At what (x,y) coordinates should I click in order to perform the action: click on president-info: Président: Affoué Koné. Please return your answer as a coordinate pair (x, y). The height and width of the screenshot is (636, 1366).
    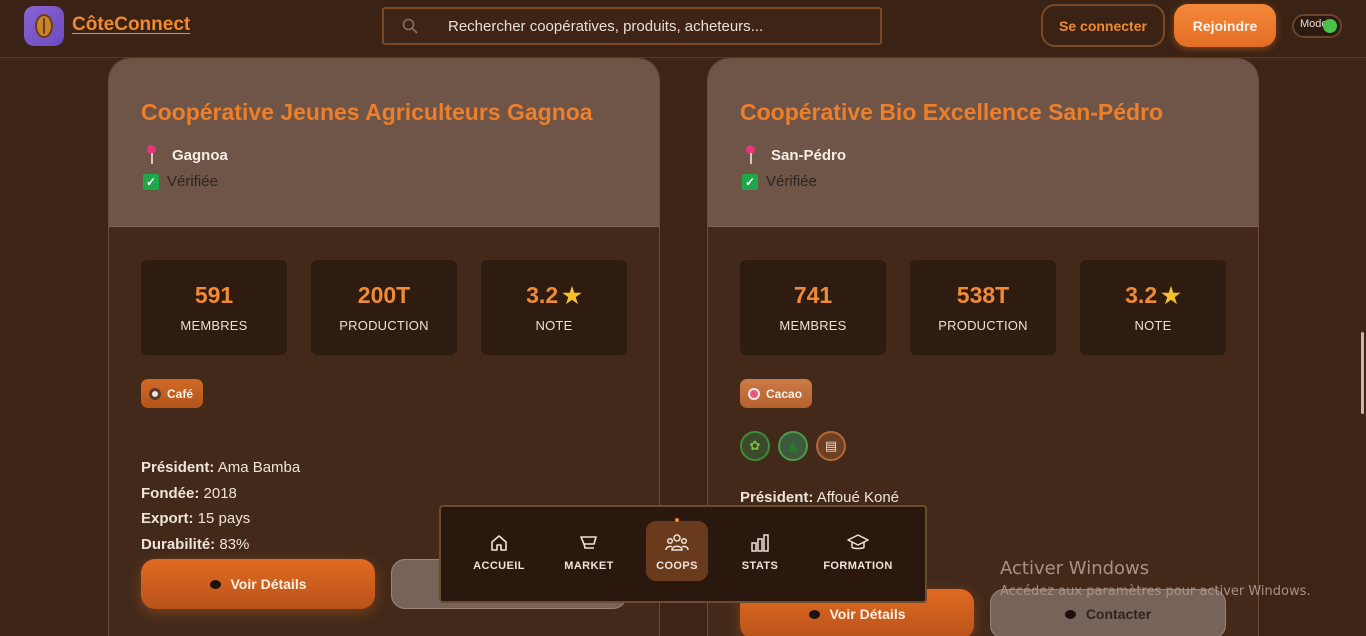
    Looking at the image, I should click on (819, 497).